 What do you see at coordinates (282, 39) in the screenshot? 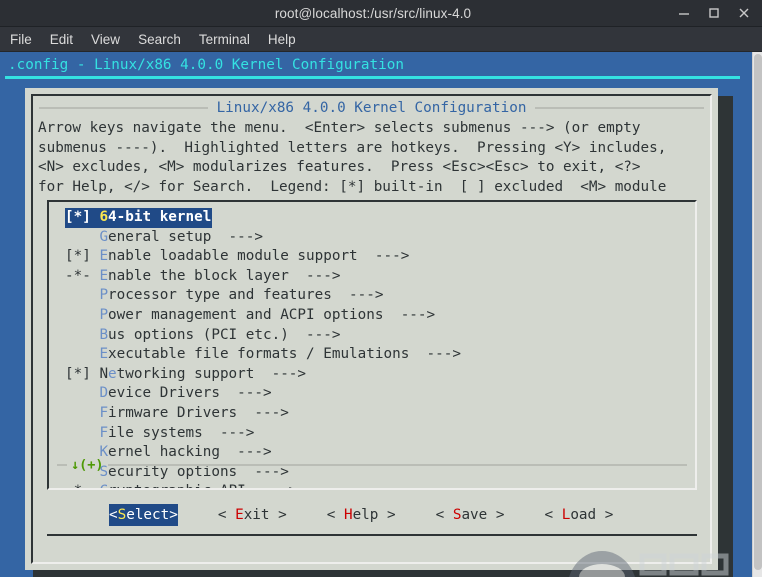
I see `menu-item-help: Help` at bounding box center [282, 39].